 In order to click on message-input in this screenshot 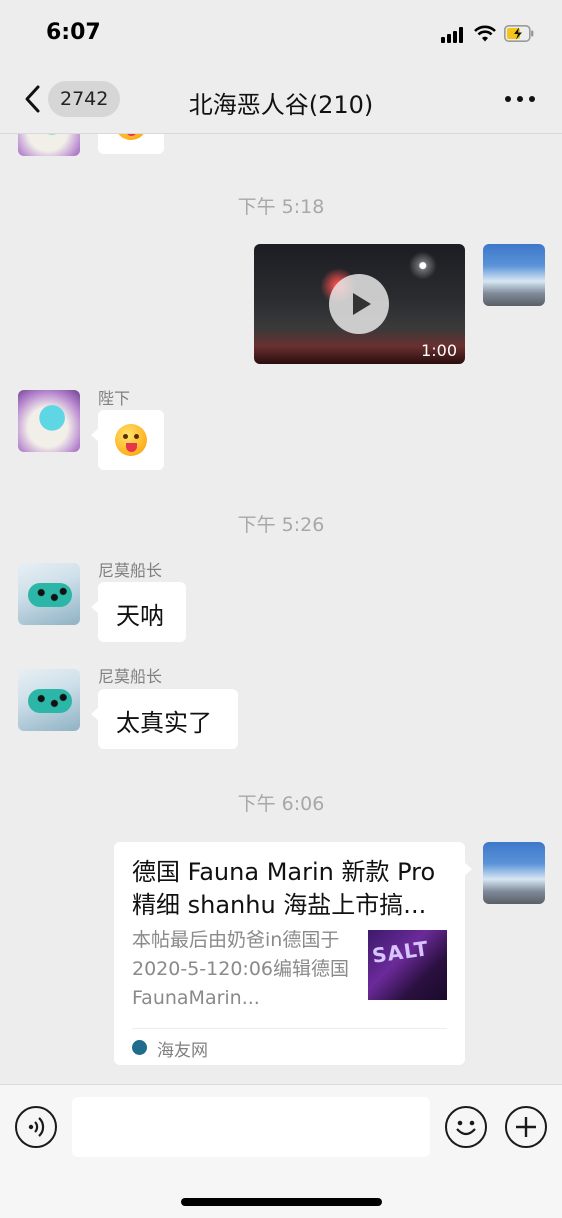, I will do `click(251, 1127)`.